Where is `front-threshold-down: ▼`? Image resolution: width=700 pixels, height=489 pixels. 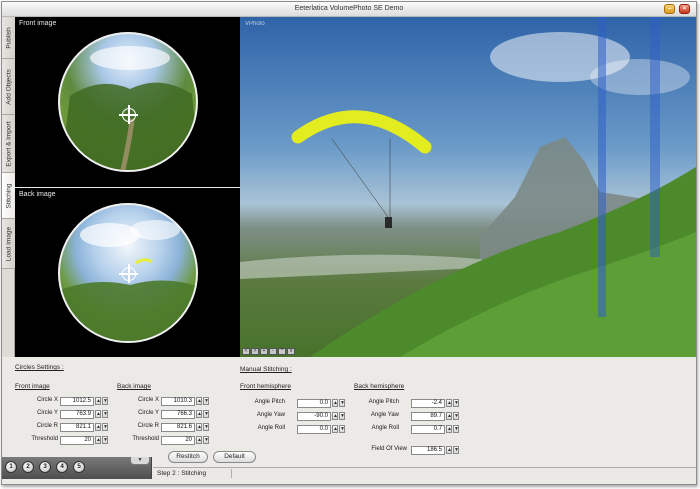 front-threshold-down: ▼ is located at coordinates (105, 440).